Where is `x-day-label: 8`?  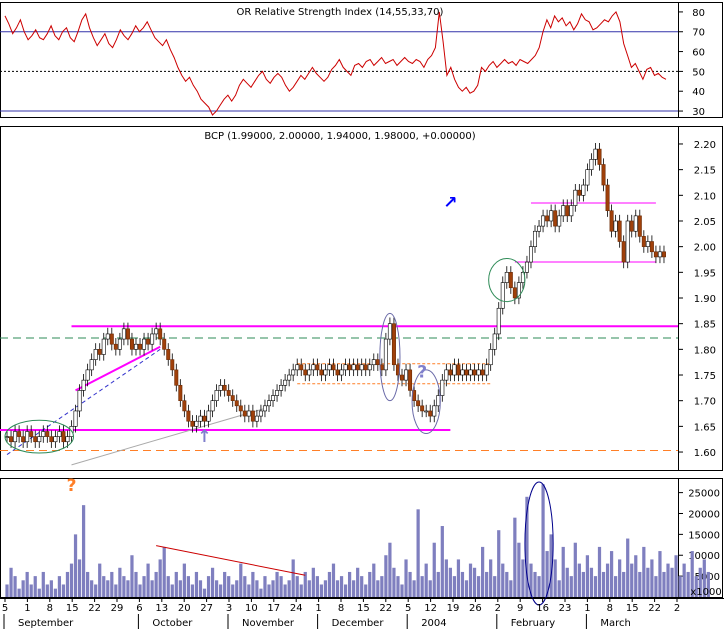 x-day-label: 8 is located at coordinates (610, 608).